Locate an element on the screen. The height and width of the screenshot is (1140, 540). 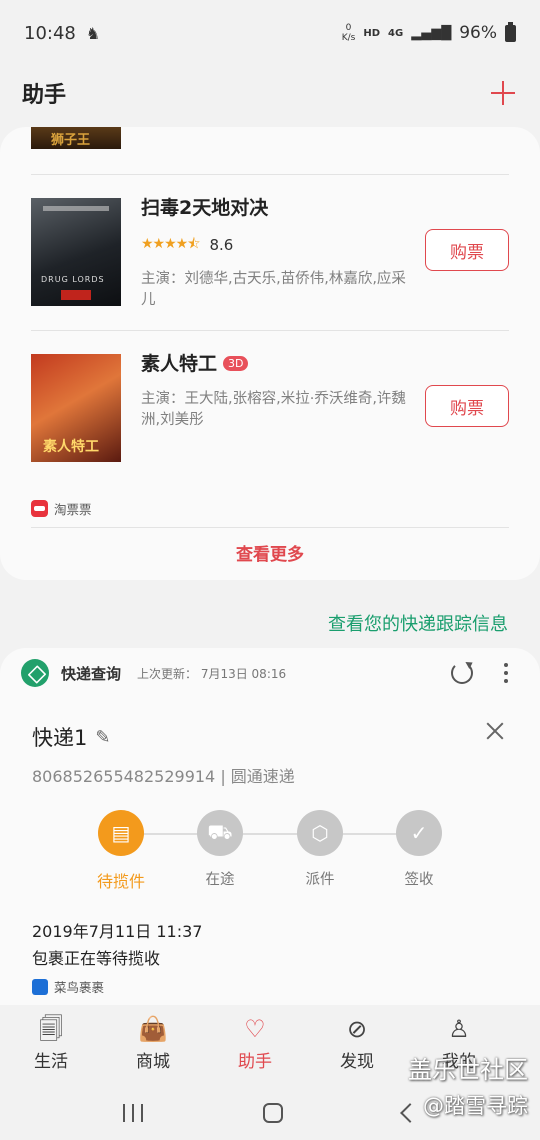
person-icon: ♙ is located at coordinates (459, 1029).